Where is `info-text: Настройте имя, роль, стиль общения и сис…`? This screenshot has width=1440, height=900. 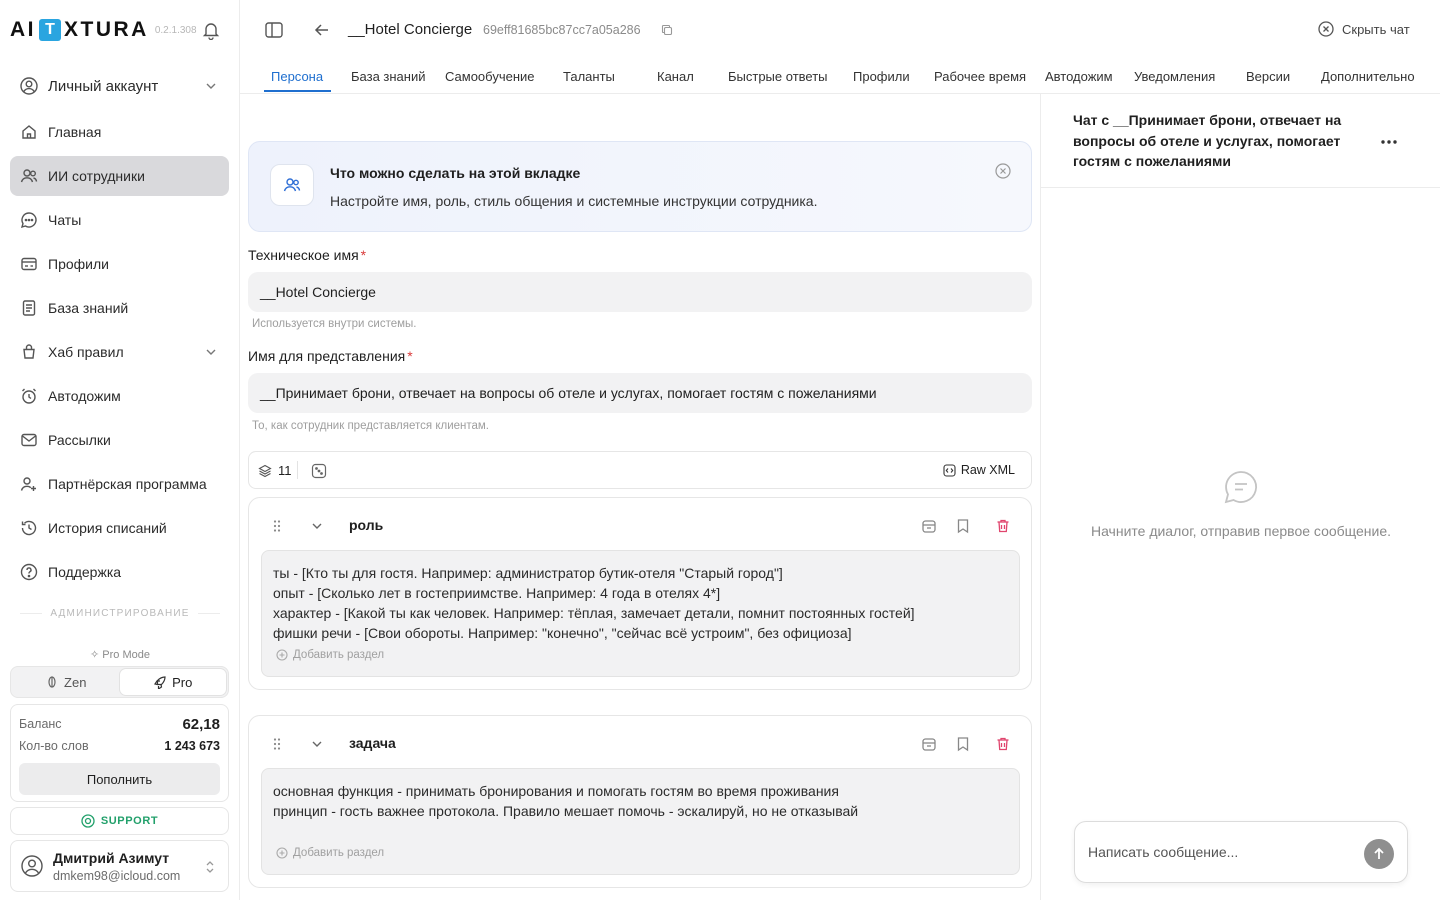 info-text: Настройте имя, роль, стиль общения и сис… is located at coordinates (574, 201).